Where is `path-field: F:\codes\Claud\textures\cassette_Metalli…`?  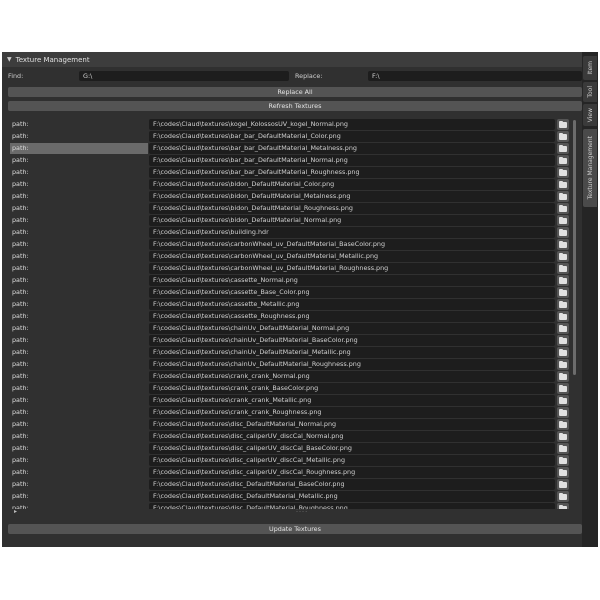 path-field: F:\codes\Claud\textures\cassette_Metalli… is located at coordinates (352, 304).